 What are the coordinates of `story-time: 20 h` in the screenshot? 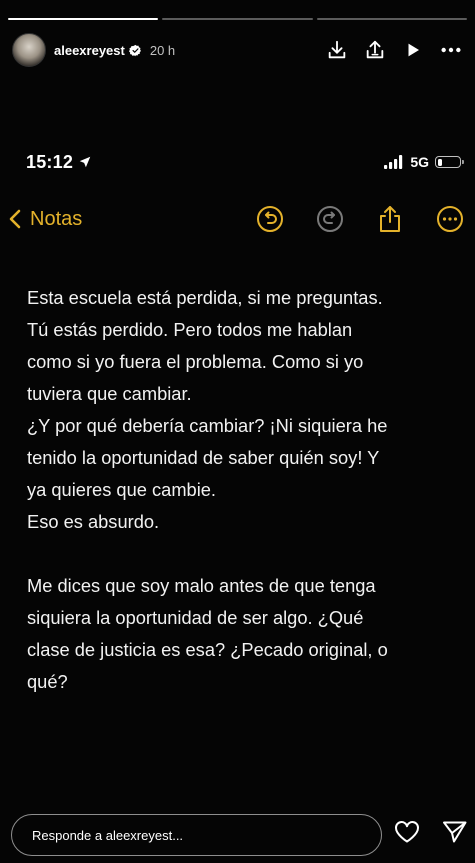 It's located at (162, 50).